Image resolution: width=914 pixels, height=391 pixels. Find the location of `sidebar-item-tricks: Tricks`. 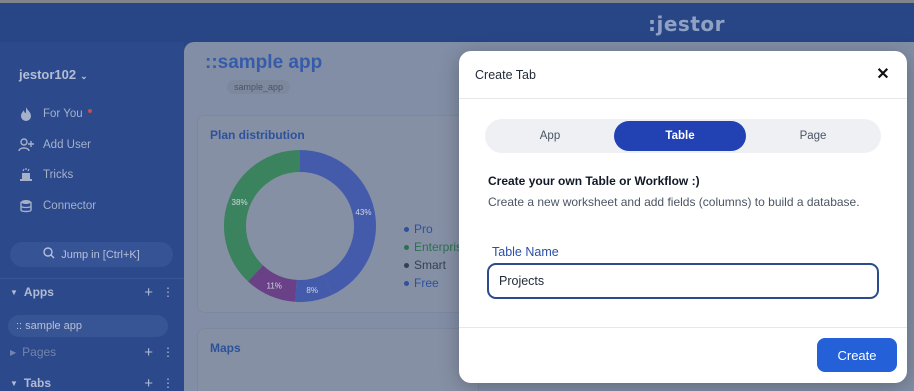

sidebar-item-tricks: Tricks is located at coordinates (45, 175).